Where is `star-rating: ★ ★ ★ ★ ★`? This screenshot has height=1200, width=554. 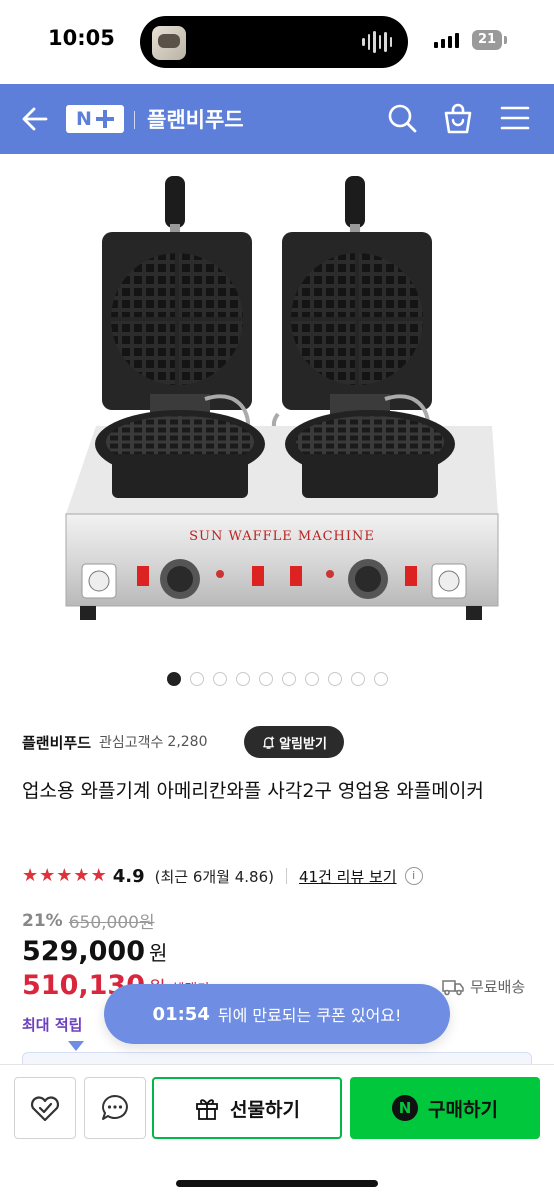
star-rating: ★ ★ ★ ★ ★ is located at coordinates (64, 876).